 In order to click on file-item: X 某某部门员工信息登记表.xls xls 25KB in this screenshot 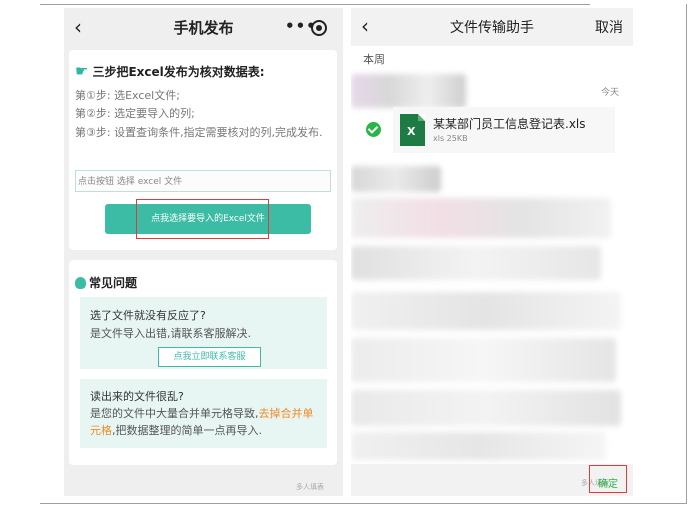, I will do `click(504, 130)`.